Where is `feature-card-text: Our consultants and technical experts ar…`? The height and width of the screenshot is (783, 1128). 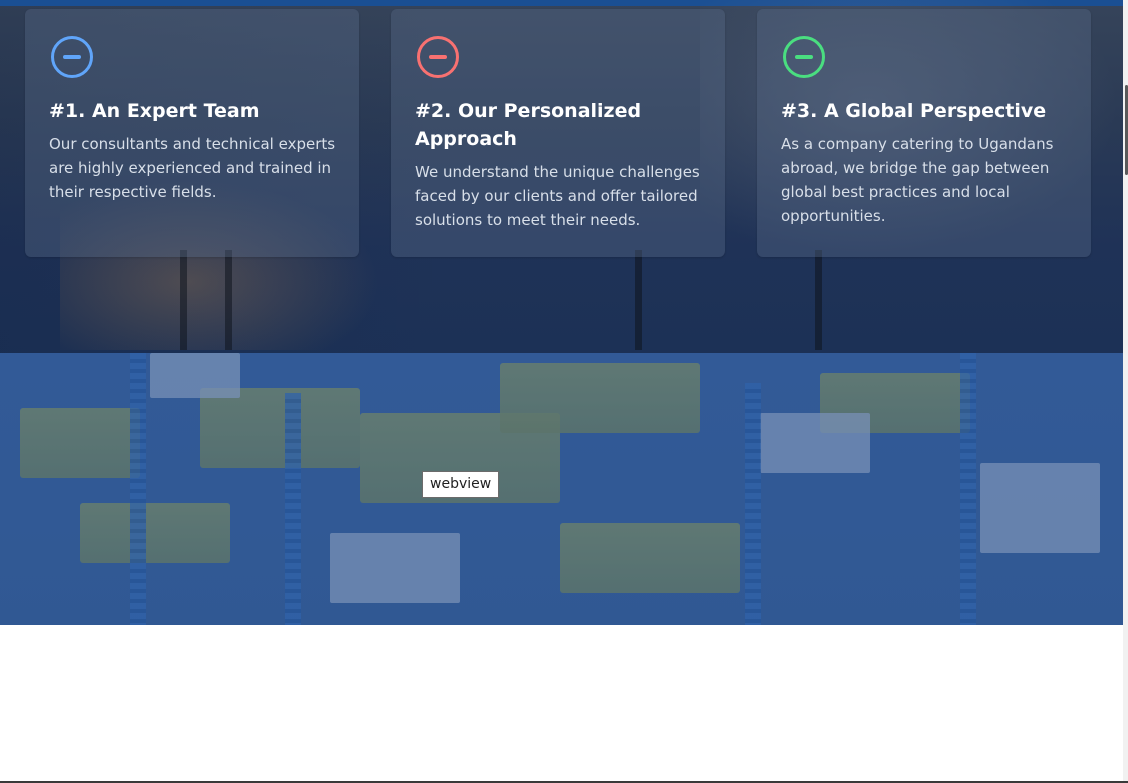
feature-card-text: Our consultants and technical experts ar… is located at coordinates (192, 168).